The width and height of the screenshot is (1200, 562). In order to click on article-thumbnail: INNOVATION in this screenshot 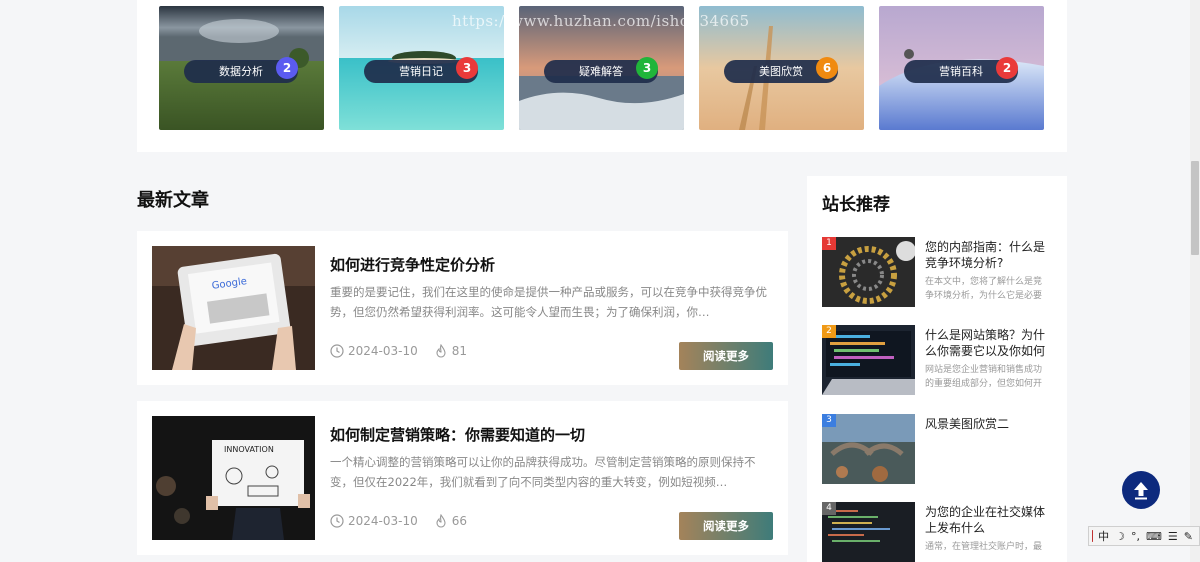, I will do `click(233, 478)`.